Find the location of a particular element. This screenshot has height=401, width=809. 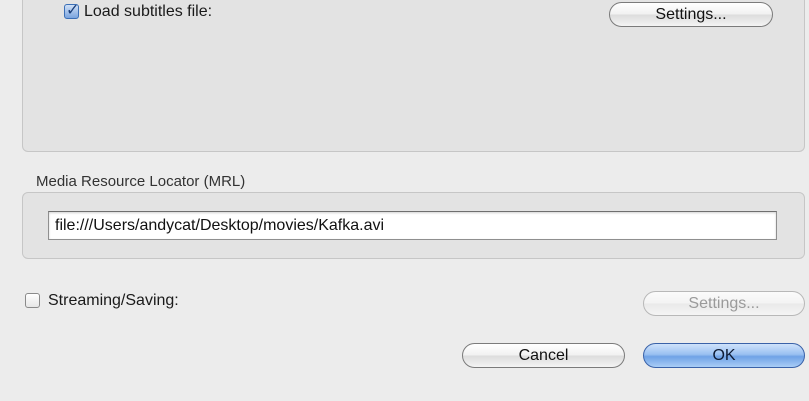

checkmark-icon: ✓ is located at coordinates (73, 10).